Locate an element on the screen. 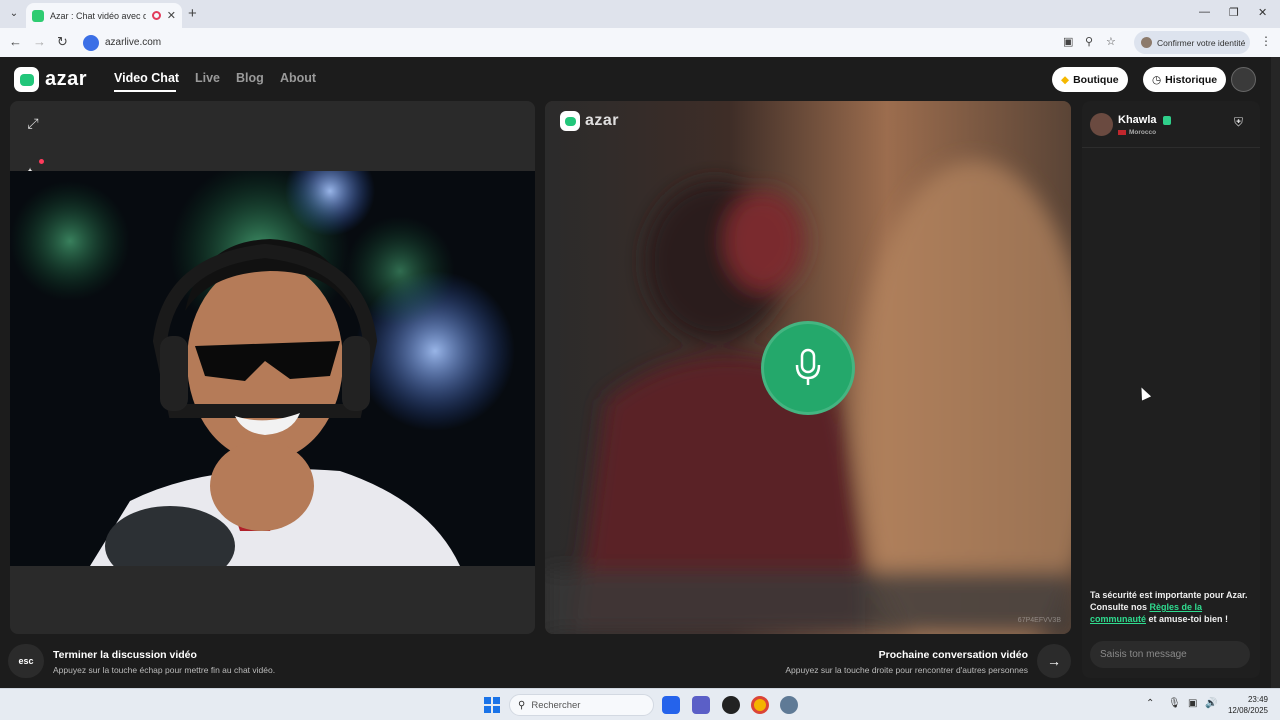 This screenshot has height=720, width=1280. clock-icon: ◷ is located at coordinates (1157, 79).